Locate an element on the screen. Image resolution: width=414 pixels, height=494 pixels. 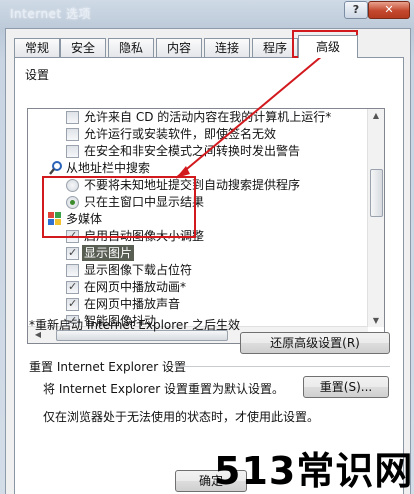
list-item-label: 允许运行或安装软件，即使签名无效 is located at coordinates (180, 134).